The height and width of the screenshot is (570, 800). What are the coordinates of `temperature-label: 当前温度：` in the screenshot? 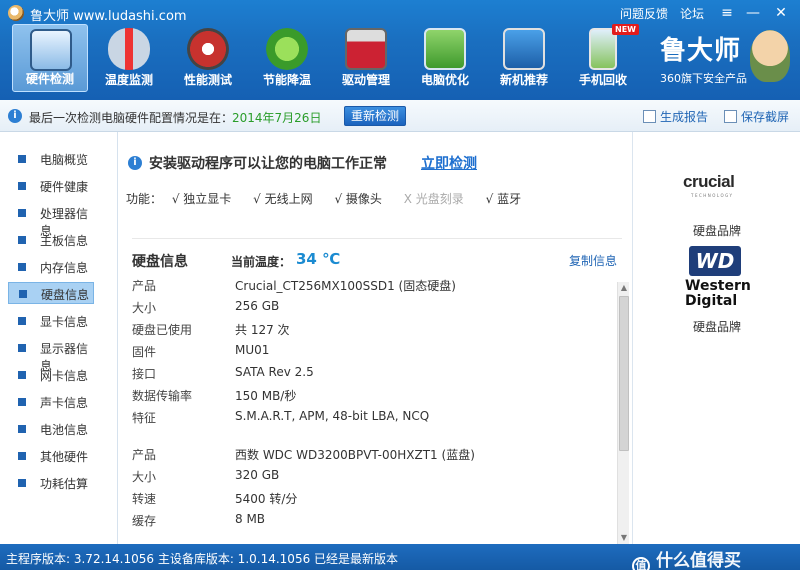 It's located at (261, 262).